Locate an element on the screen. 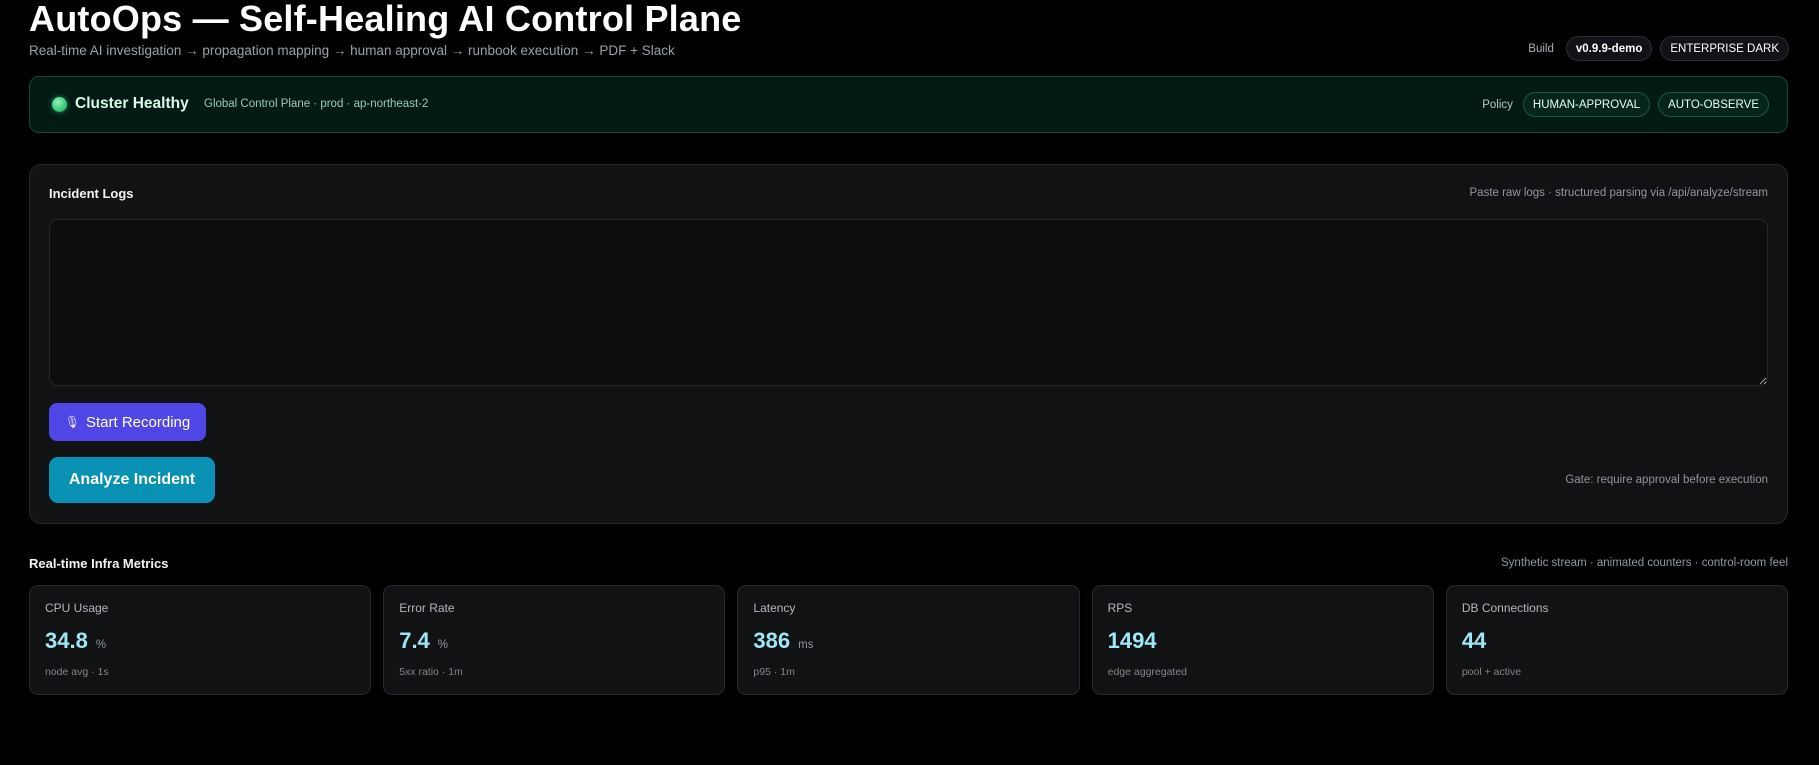  status-indicator-icon is located at coordinates (59, 104).